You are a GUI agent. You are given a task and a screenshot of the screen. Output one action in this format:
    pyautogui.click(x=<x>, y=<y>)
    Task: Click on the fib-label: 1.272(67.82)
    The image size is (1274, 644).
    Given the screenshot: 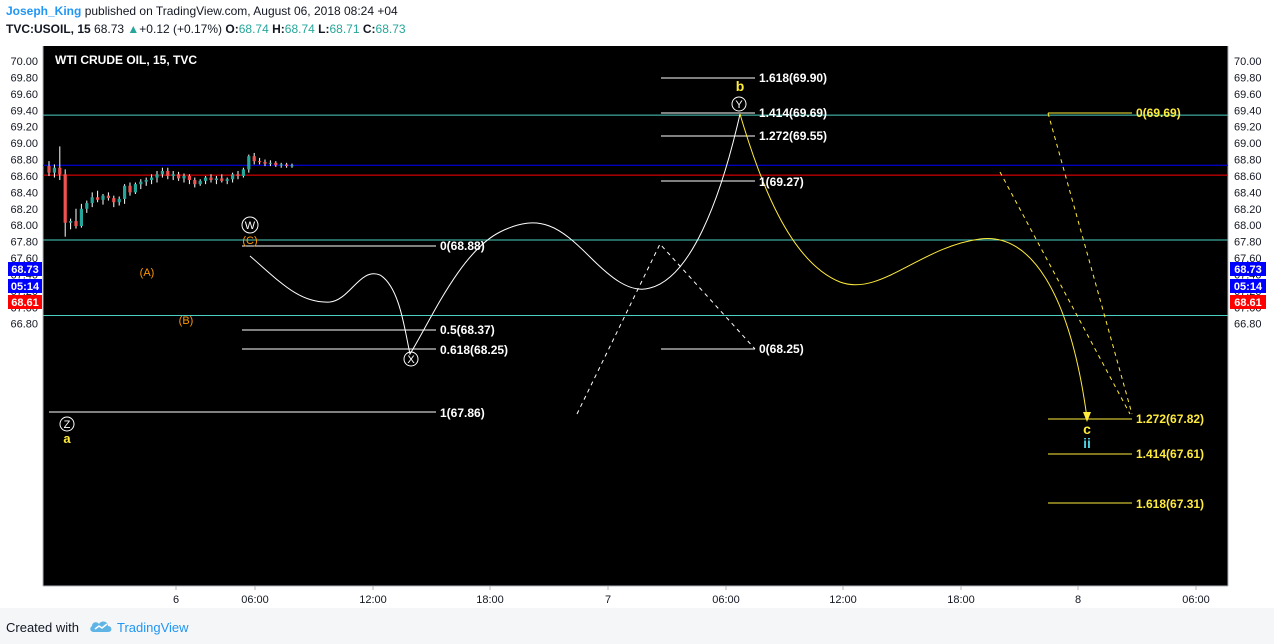 What is the action you would take?
    pyautogui.click(x=1170, y=419)
    